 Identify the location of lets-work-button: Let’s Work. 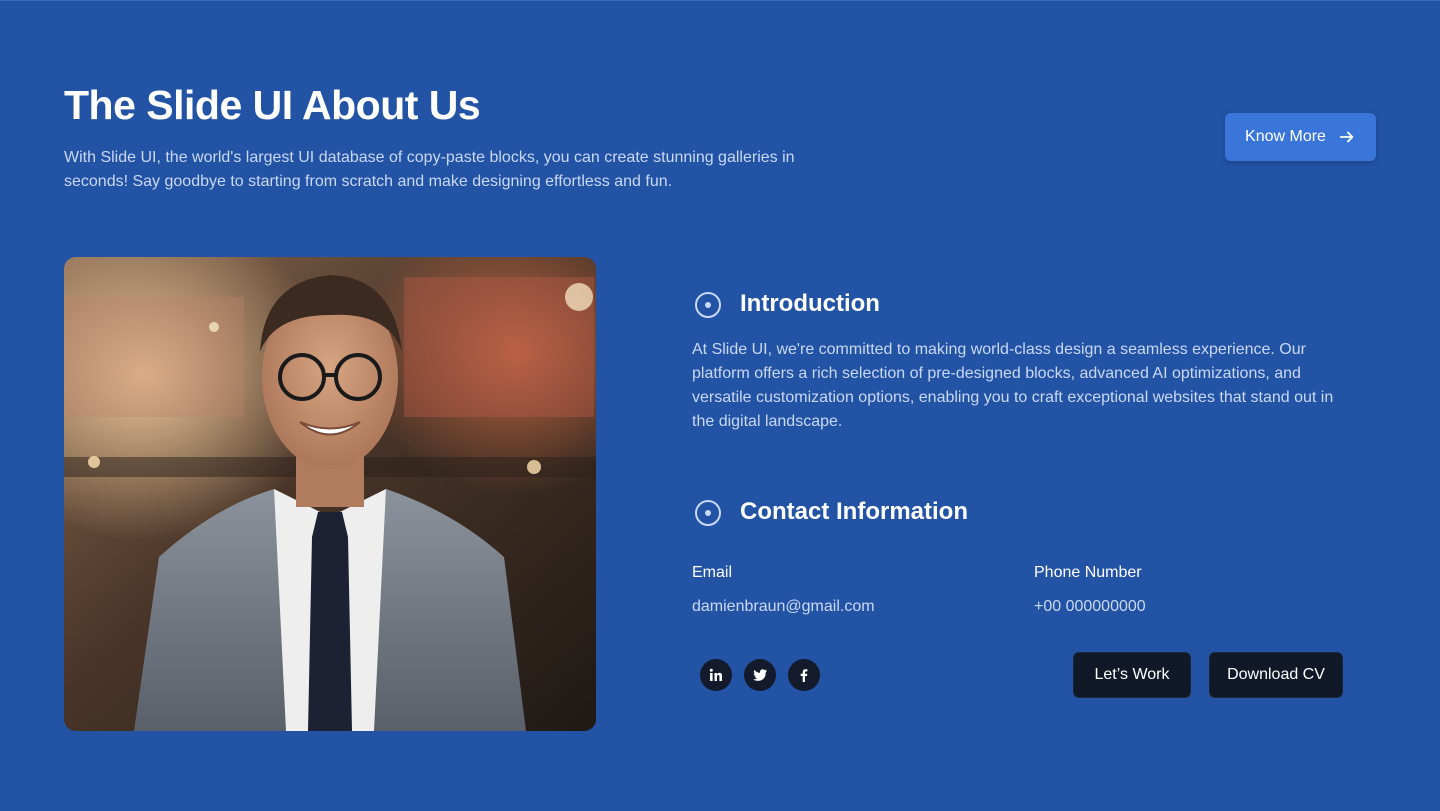
(1132, 675).